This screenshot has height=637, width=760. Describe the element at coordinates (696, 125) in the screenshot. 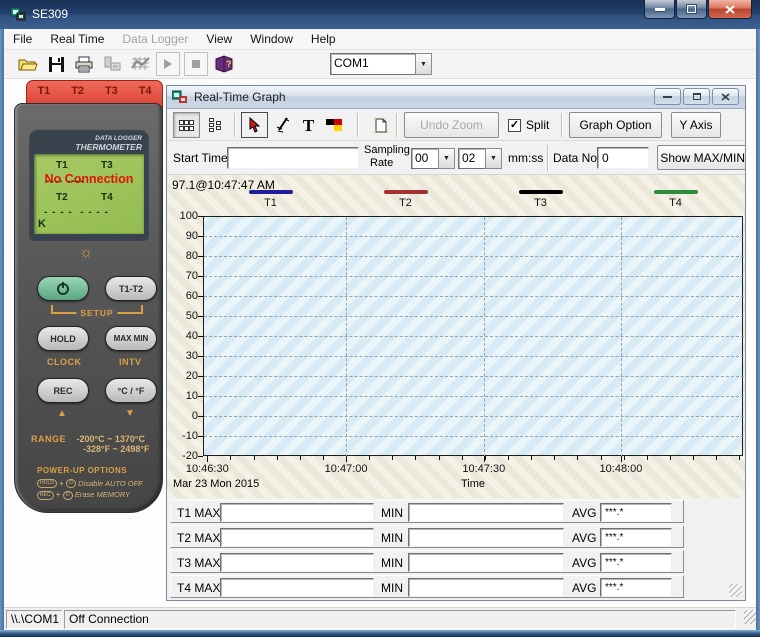

I see `y-axis-button: Y Axis` at that location.